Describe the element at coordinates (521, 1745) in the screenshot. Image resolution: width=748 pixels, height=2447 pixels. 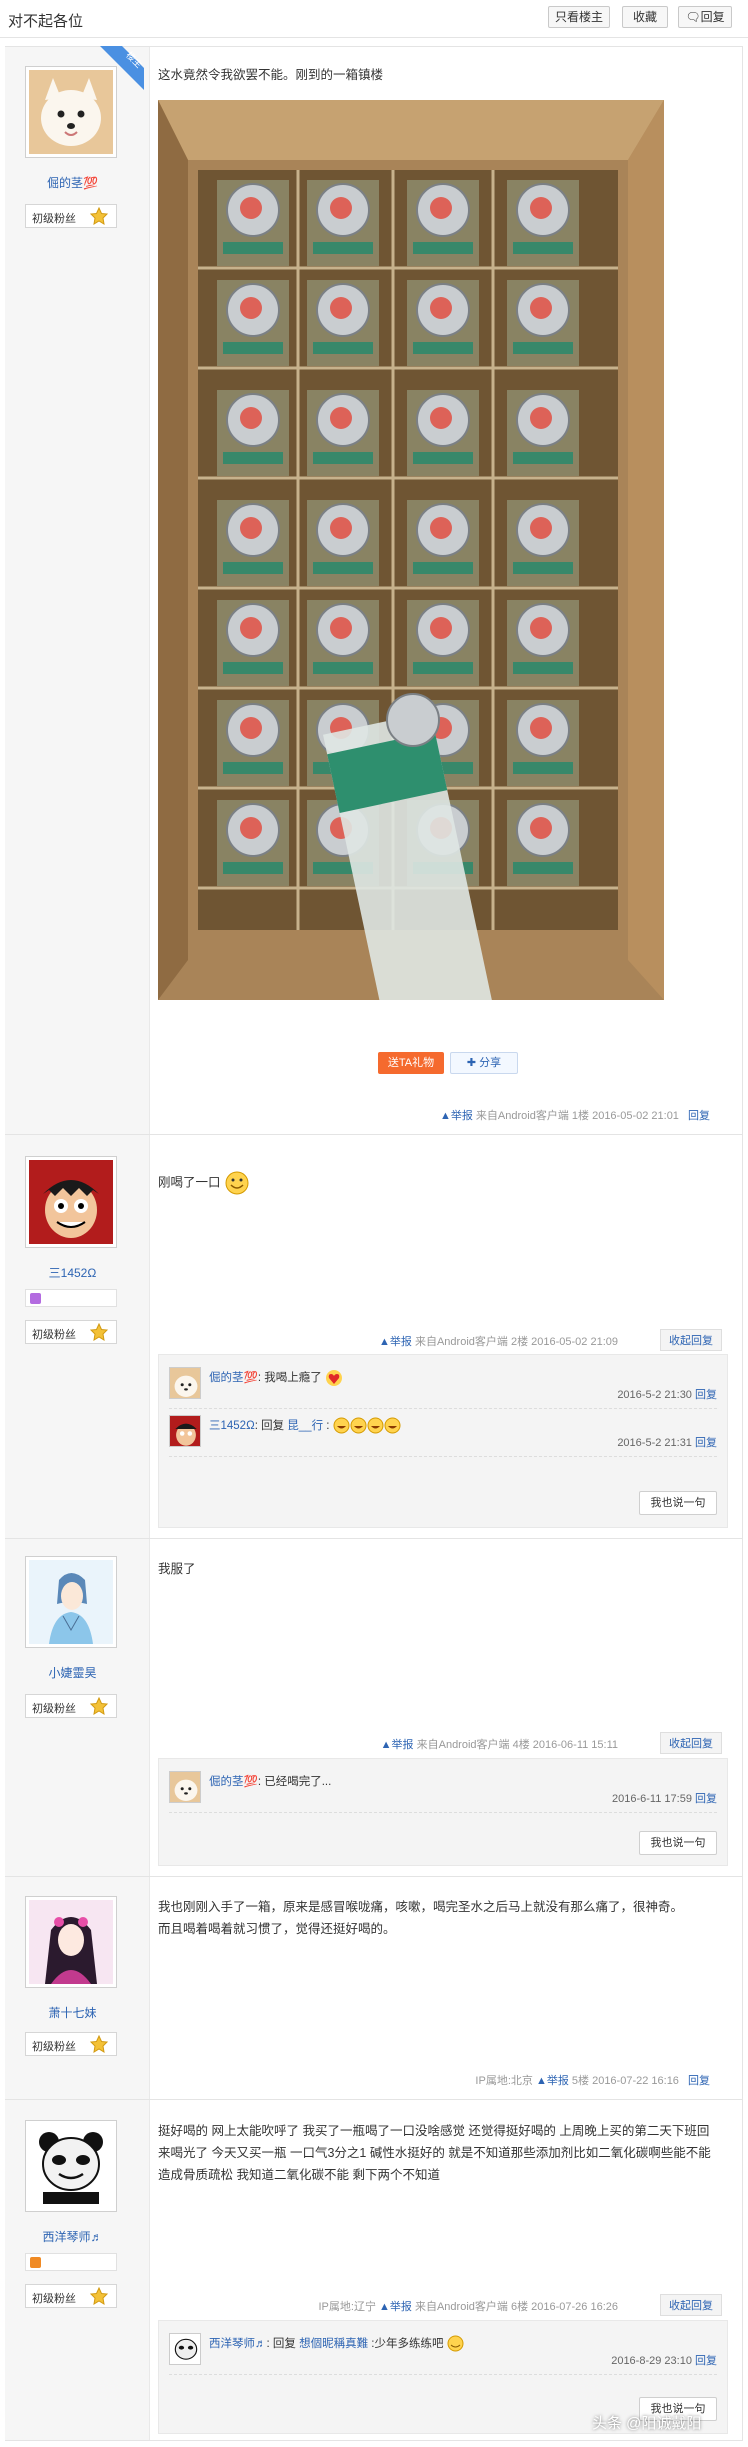
I see `floor-number: 4楼` at that location.